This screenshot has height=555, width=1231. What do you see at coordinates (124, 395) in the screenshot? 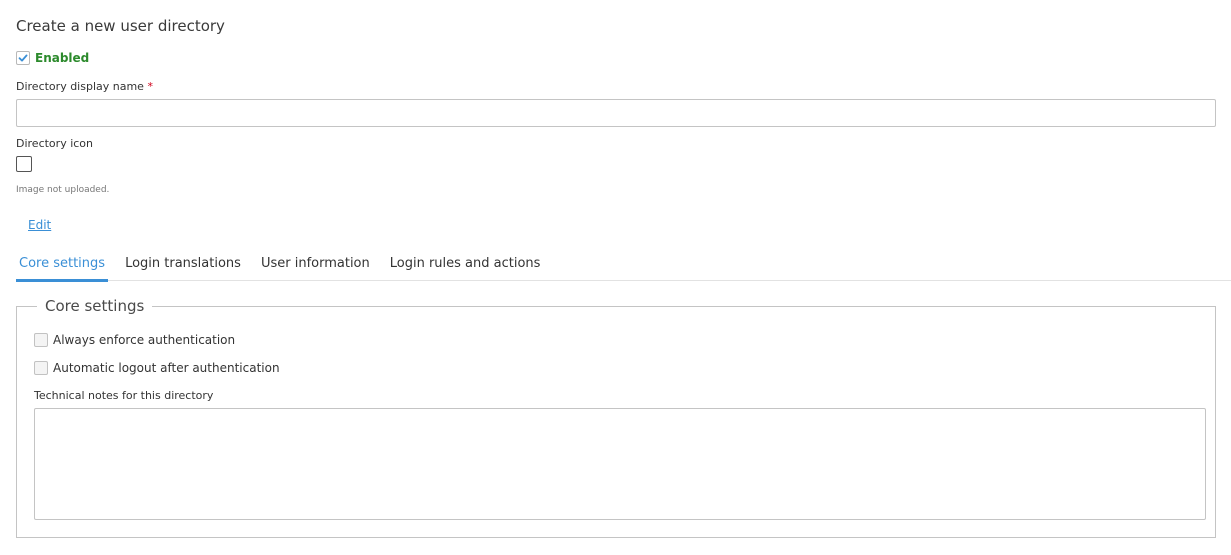
I see `technical-notes-label: Technical notes for this directory` at bounding box center [124, 395].